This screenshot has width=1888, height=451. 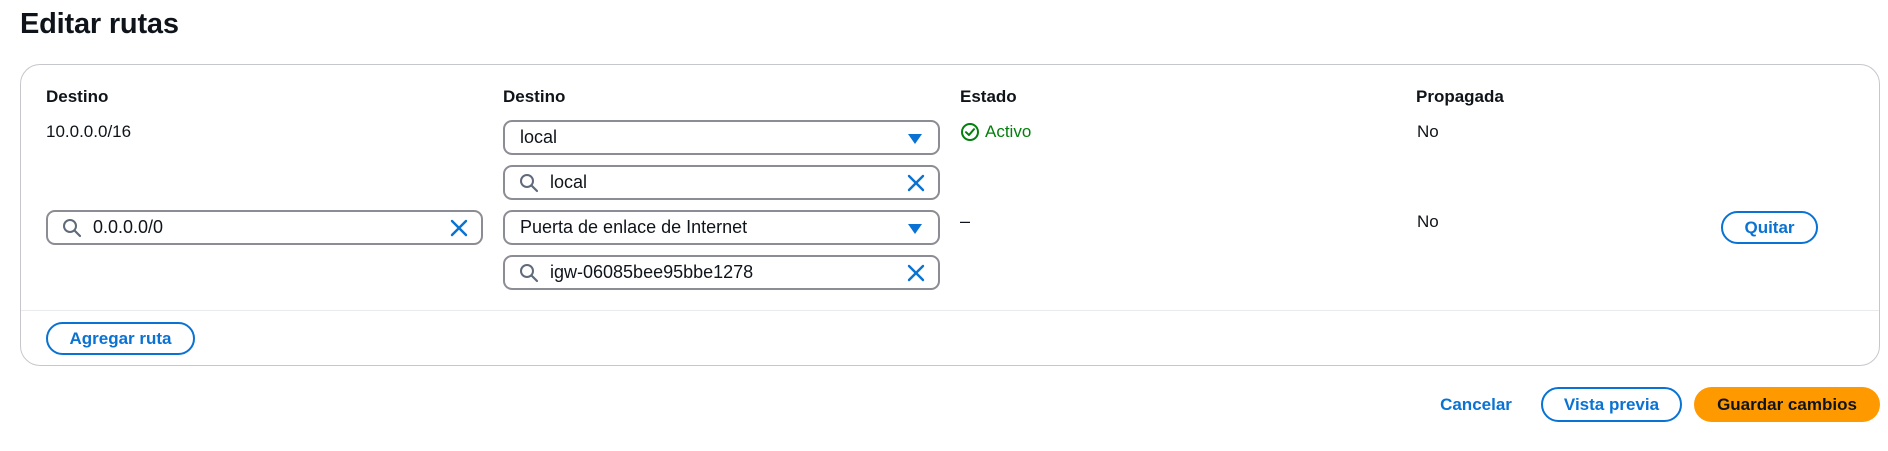 I want to click on status-empty: –, so click(x=965, y=221).